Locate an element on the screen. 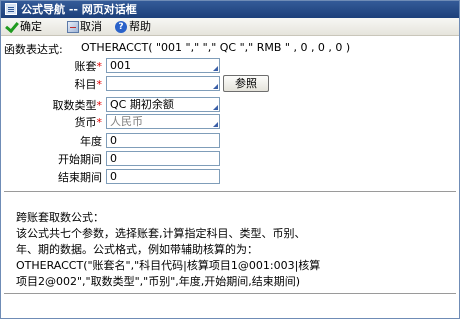 The width and height of the screenshot is (460, 319). subject-input is located at coordinates (163, 83).